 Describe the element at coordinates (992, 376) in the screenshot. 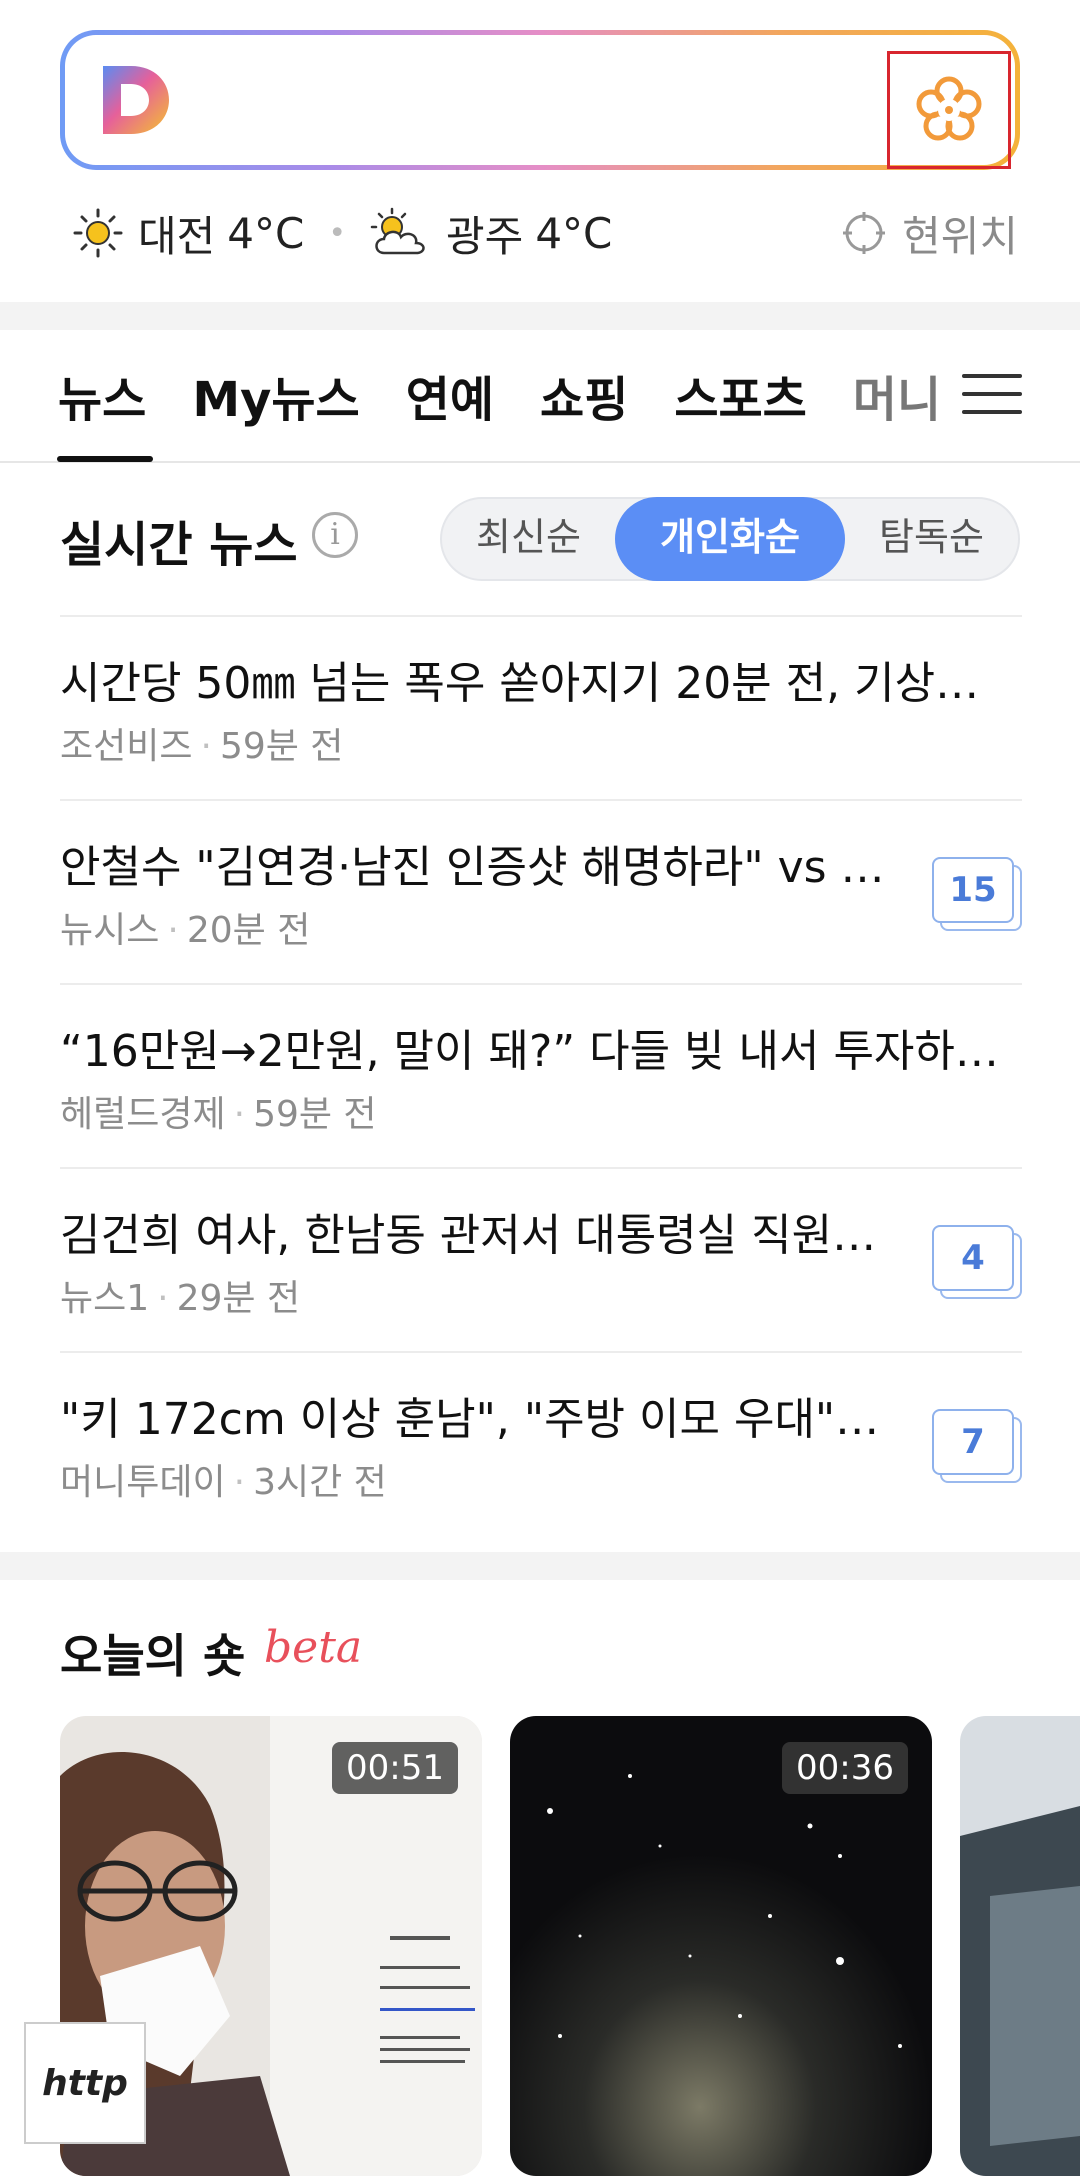

I see `hamburger-icon` at that location.